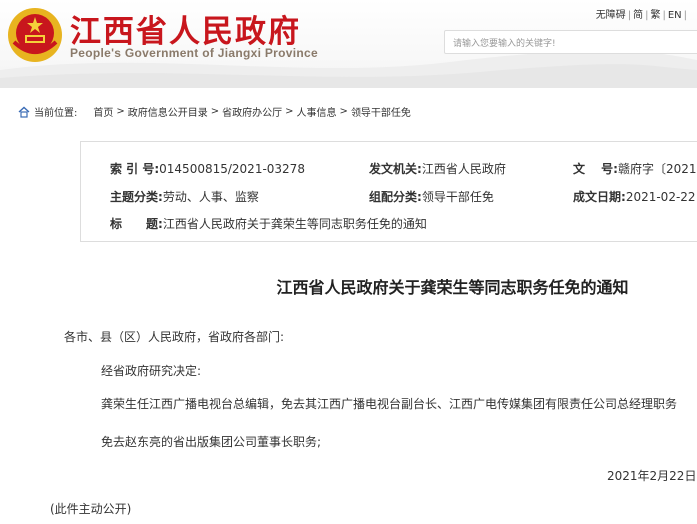 The width and height of the screenshot is (697, 524). What do you see at coordinates (252, 111) in the screenshot?
I see `breadcrumb-general-office: 省政府办公厅` at bounding box center [252, 111].